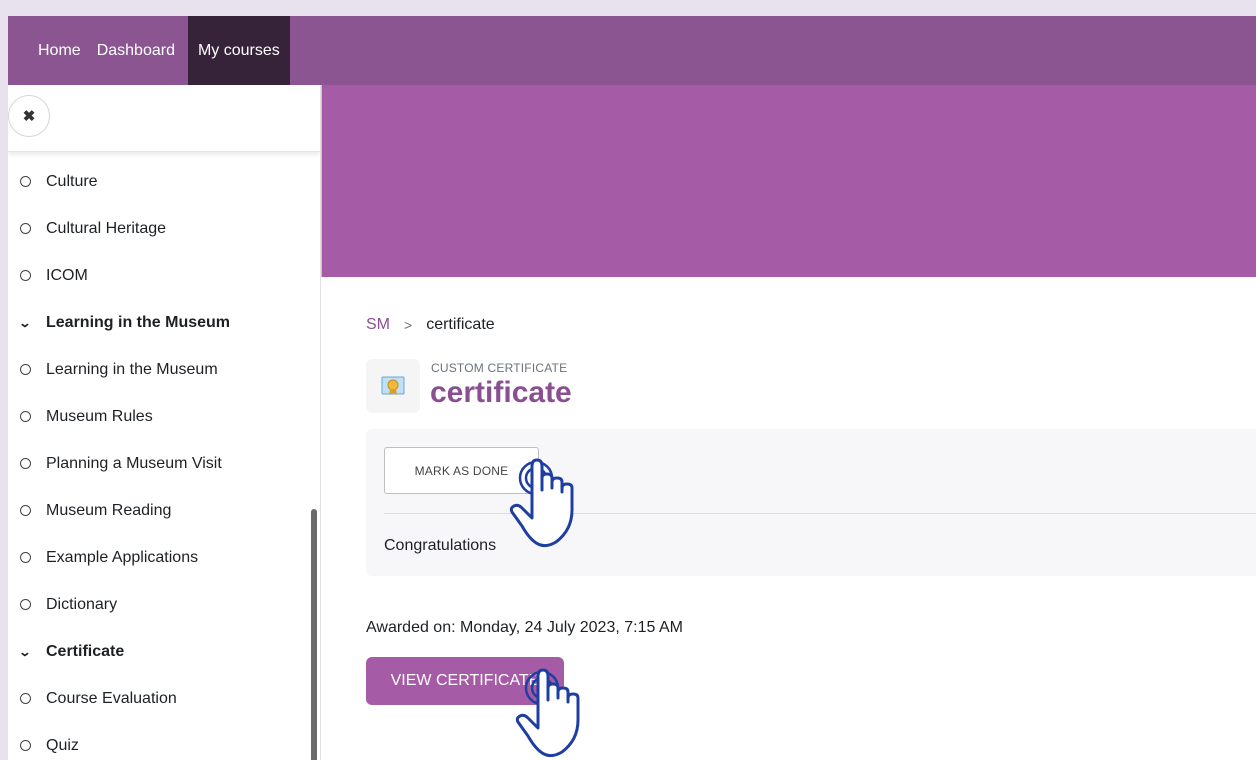 The width and height of the screenshot is (1256, 760). Describe the element at coordinates (164, 604) in the screenshot. I see `sidebar-item-dictionary: Dictionary` at that location.